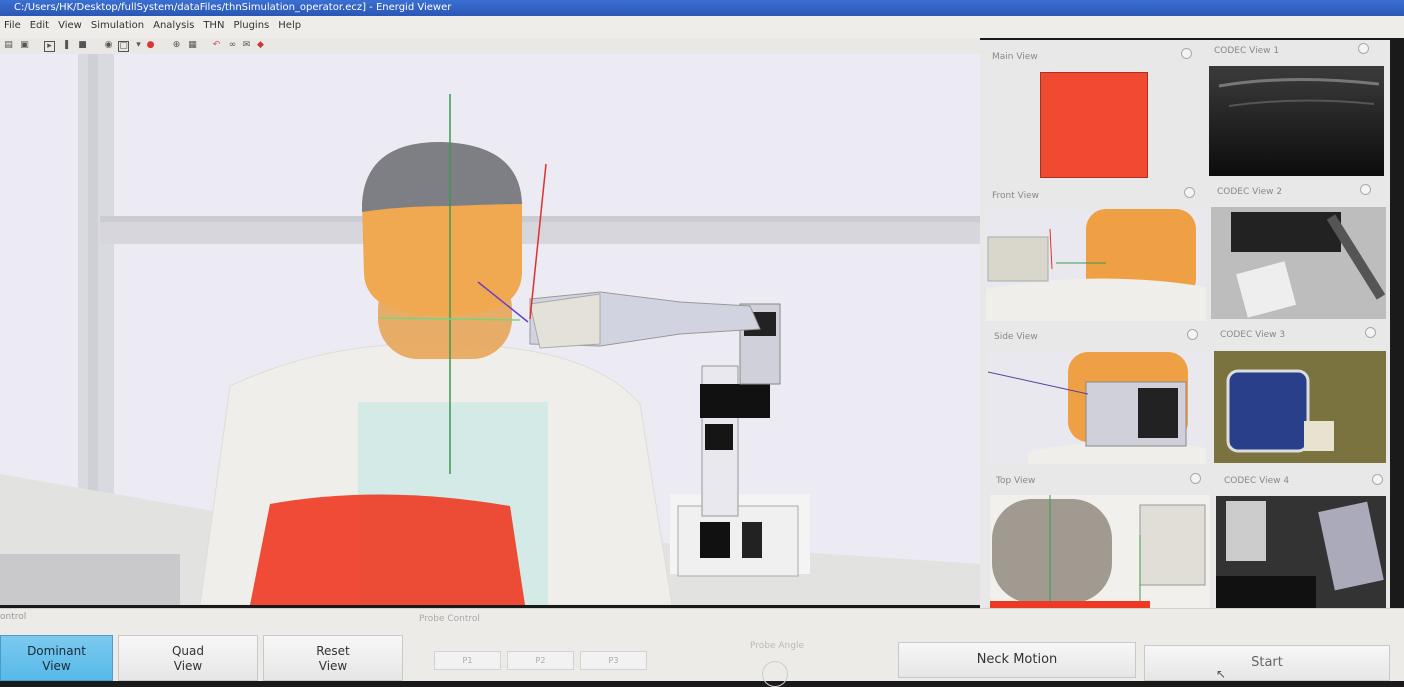 The image size is (1404, 687). Describe the element at coordinates (1016, 337) in the screenshot. I see `side-view-label: Side View` at that location.